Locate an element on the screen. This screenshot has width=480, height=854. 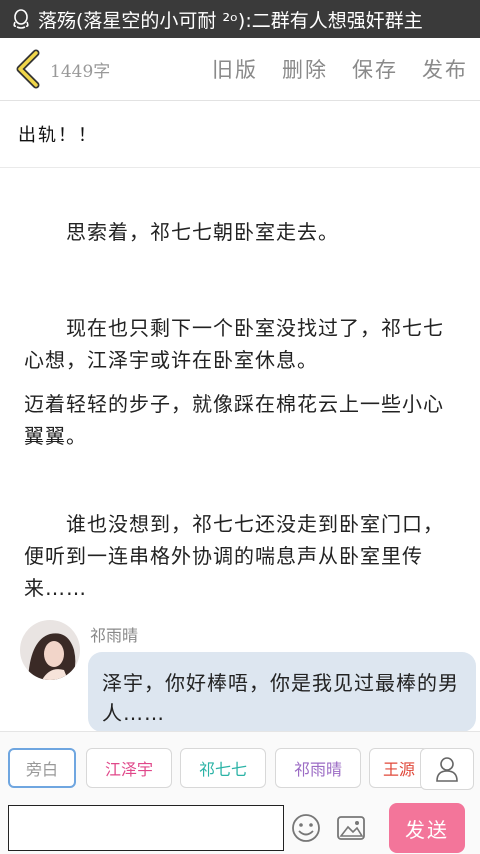
chip-label: 王源 is located at coordinates (398, 769).